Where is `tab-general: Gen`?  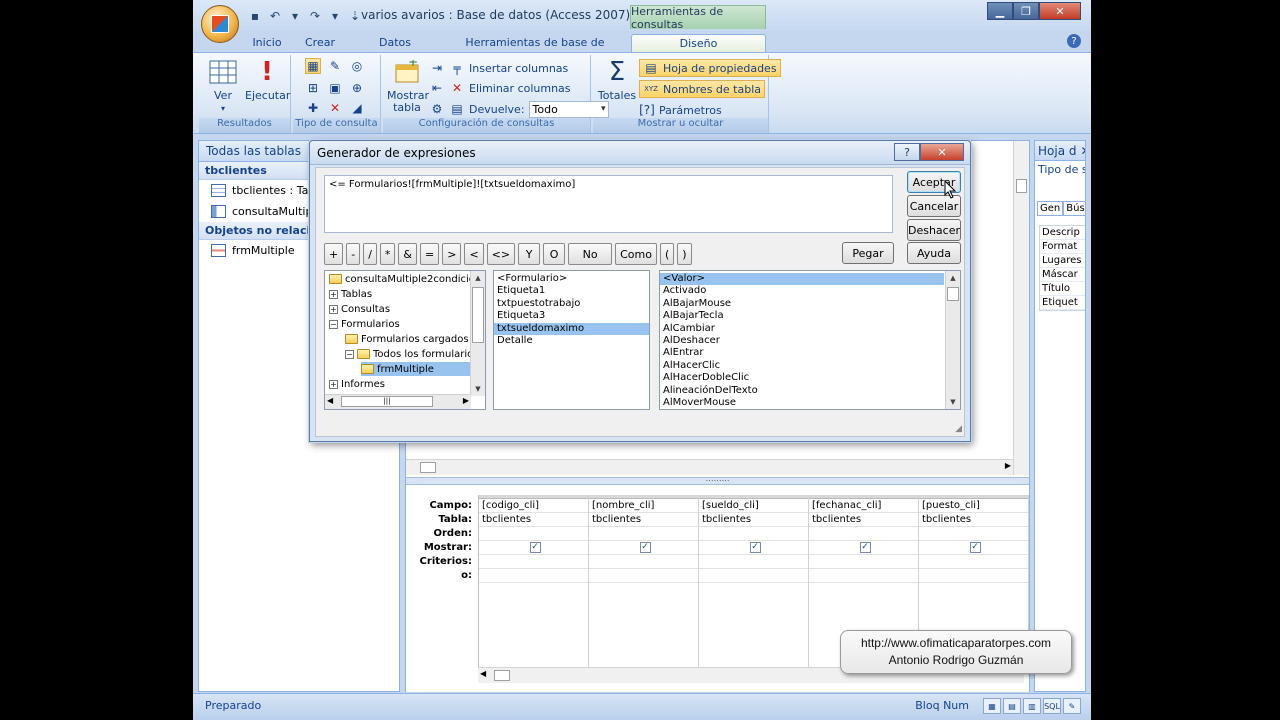 tab-general: Gen is located at coordinates (1050, 208).